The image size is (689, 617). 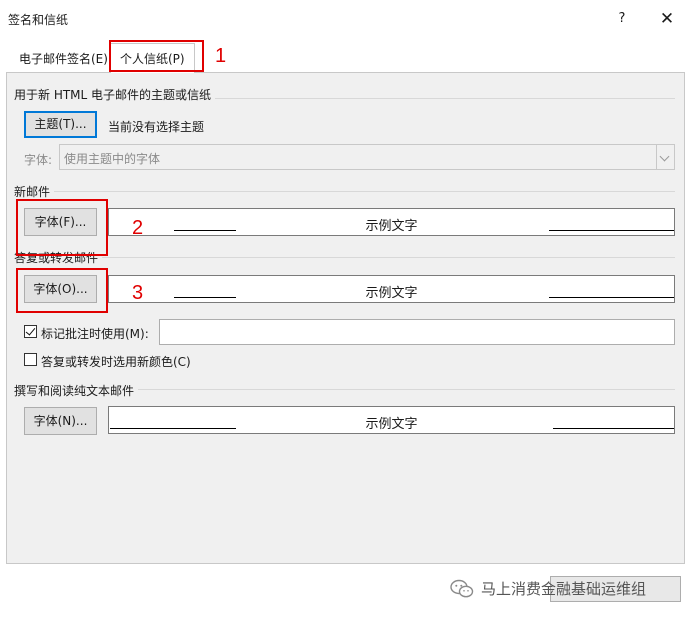 What do you see at coordinates (231, 58) in the screenshot?
I see `tab-strip-filler` at bounding box center [231, 58].